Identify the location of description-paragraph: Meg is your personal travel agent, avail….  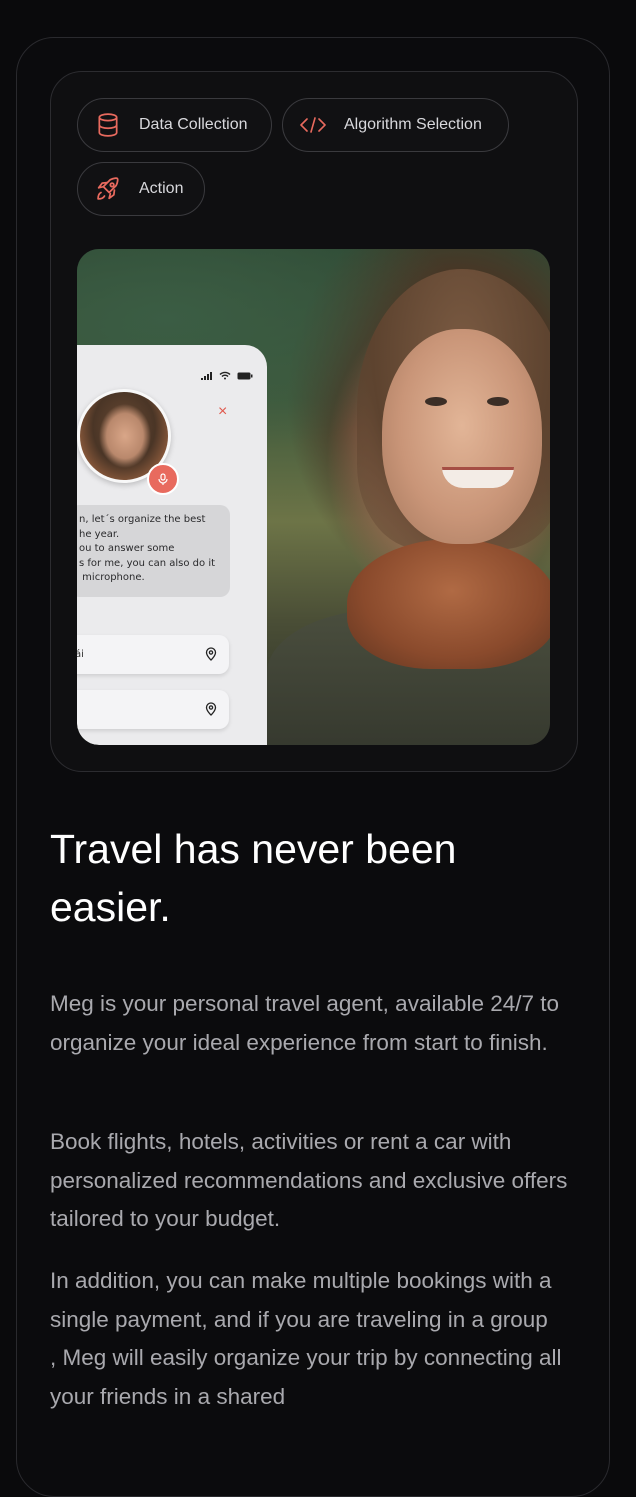
(305, 1023).